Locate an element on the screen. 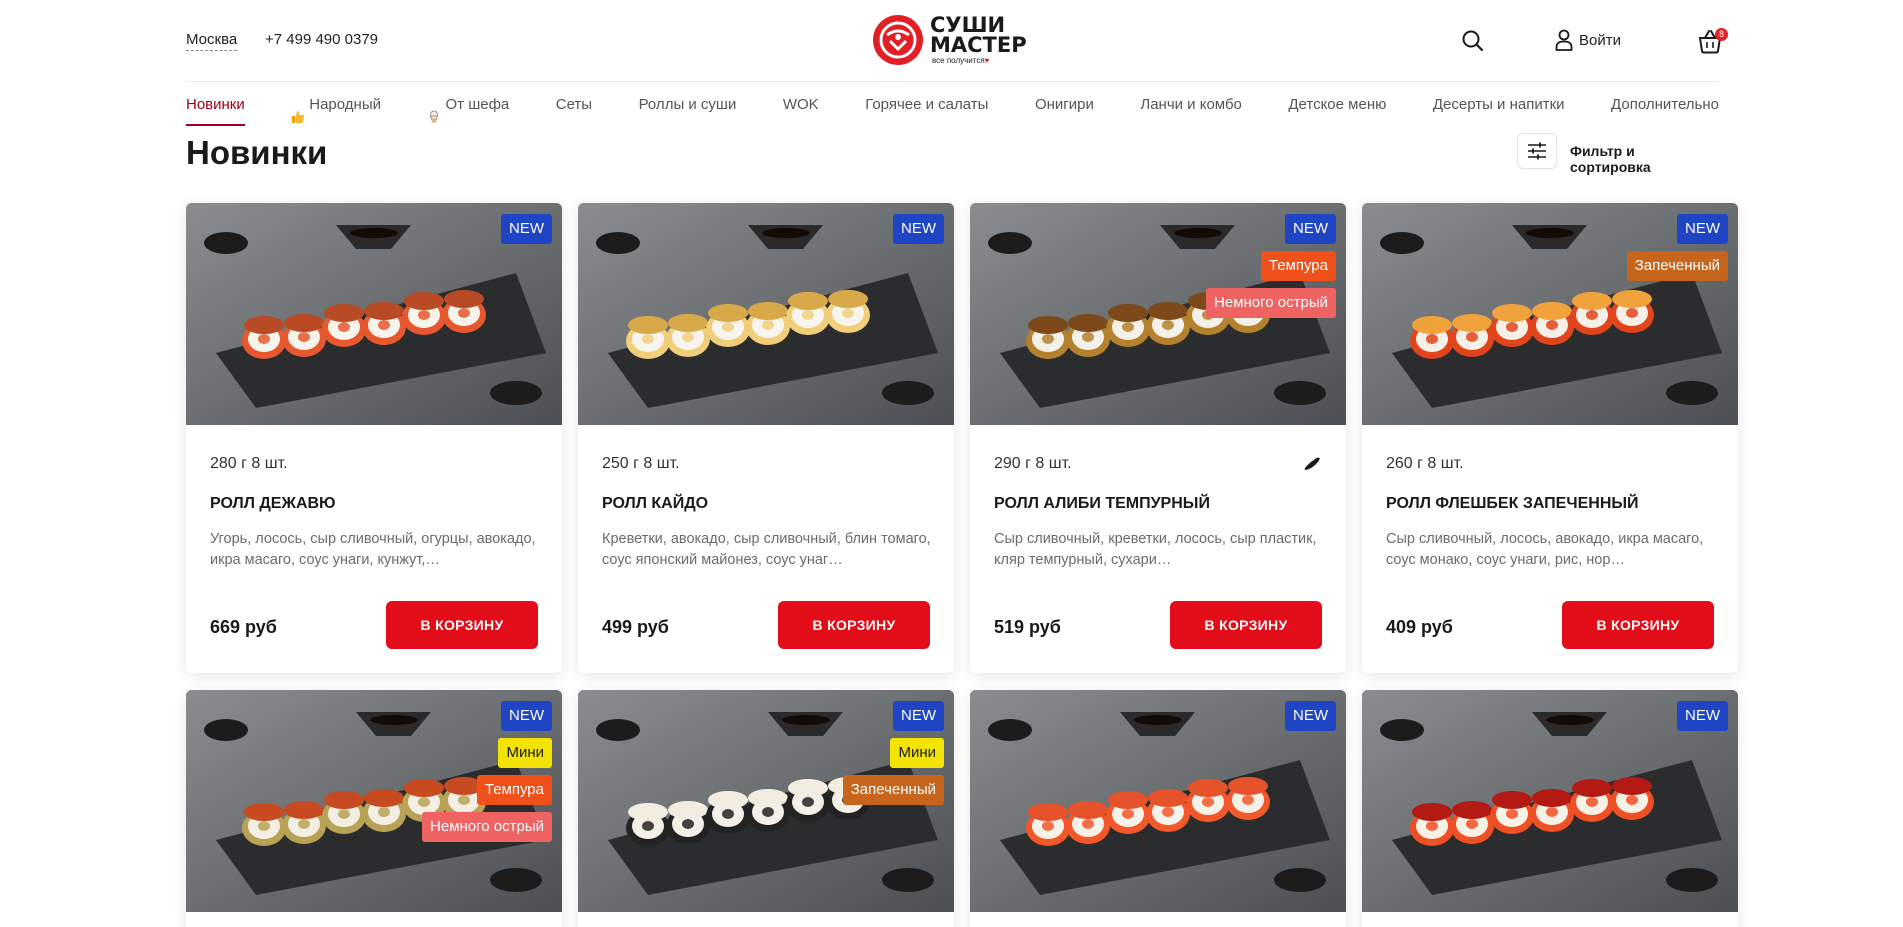 This screenshot has height=927, width=1903. nav-item-2: От шефа is located at coordinates (468, 104).